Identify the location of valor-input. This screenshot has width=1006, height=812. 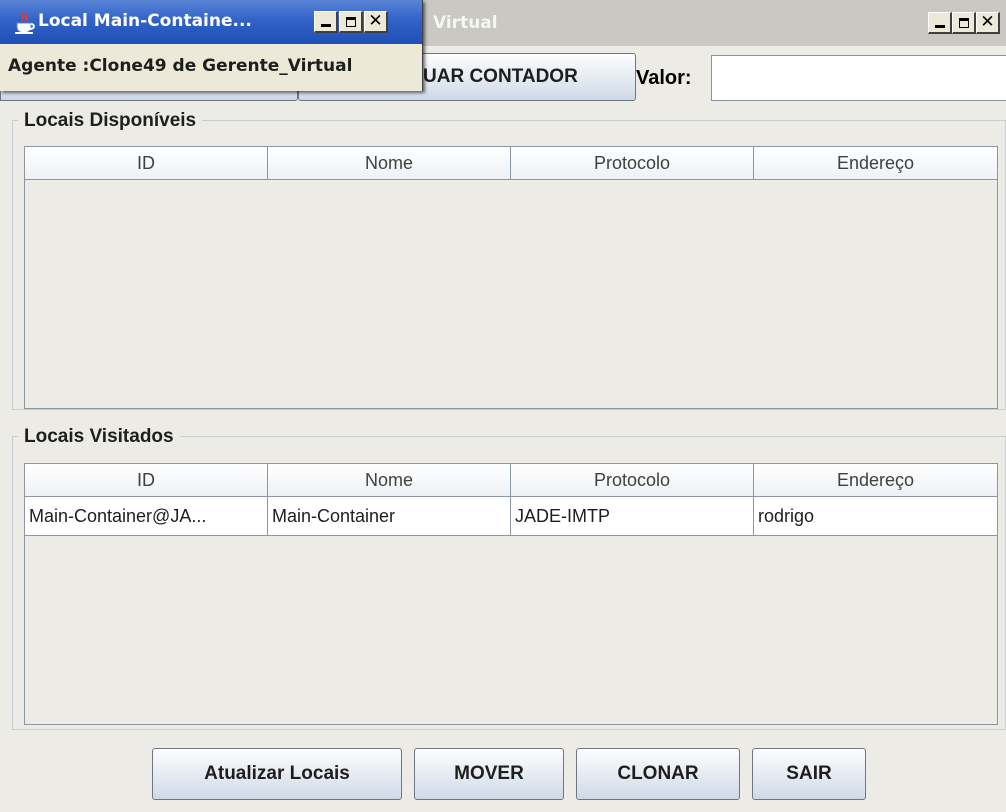
(858, 78).